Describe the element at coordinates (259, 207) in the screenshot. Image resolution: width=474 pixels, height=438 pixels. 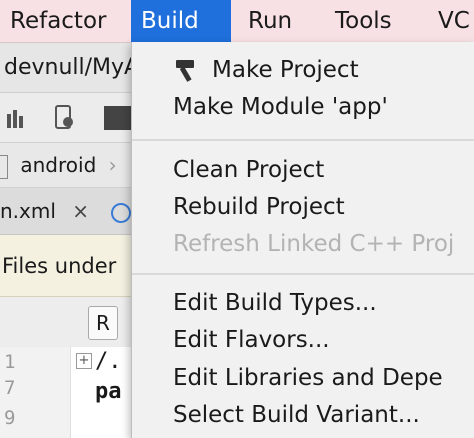
I see `menu-item-rebuild-project: Rebuild Project` at that location.